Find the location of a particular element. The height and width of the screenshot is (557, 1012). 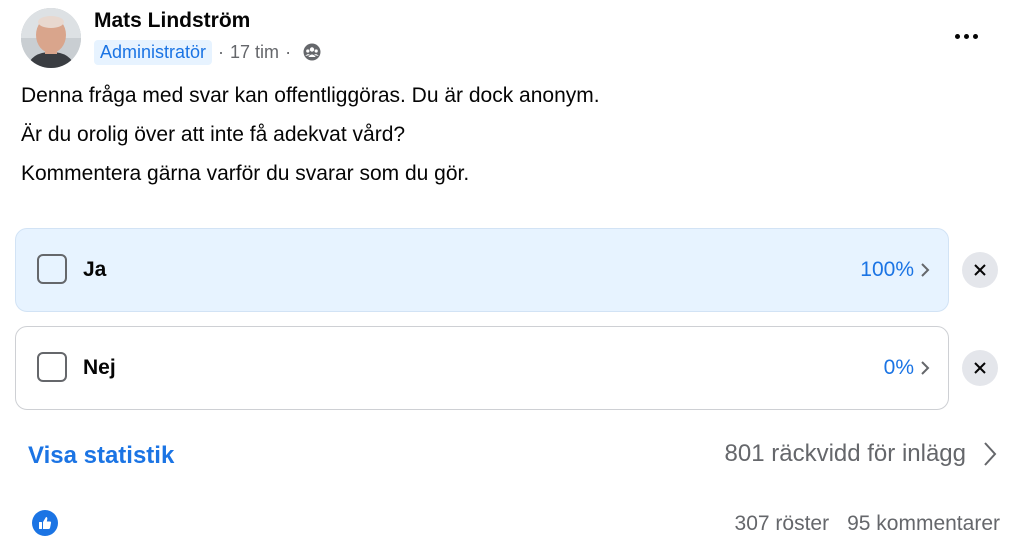

option-result: 0% is located at coordinates (908, 368).